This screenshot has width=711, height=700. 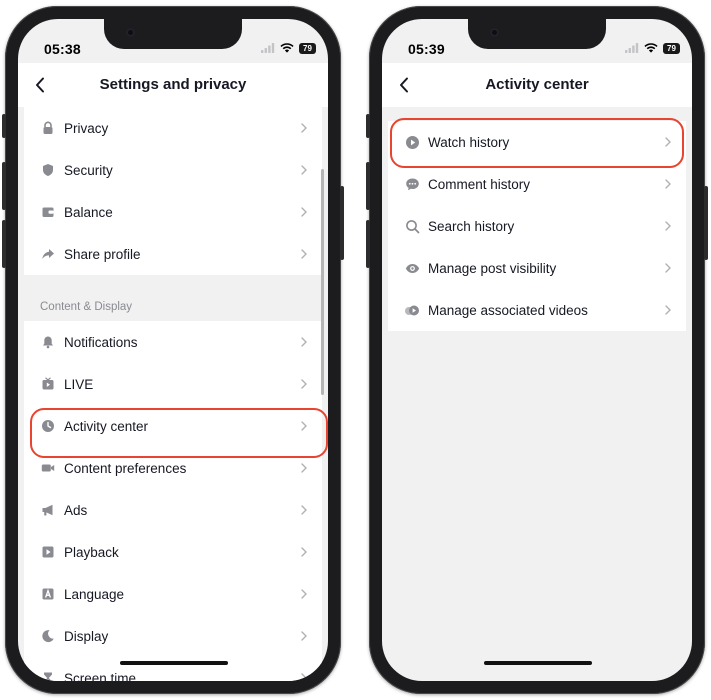 What do you see at coordinates (471, 226) in the screenshot?
I see `activity-item-label: Search history` at bounding box center [471, 226].